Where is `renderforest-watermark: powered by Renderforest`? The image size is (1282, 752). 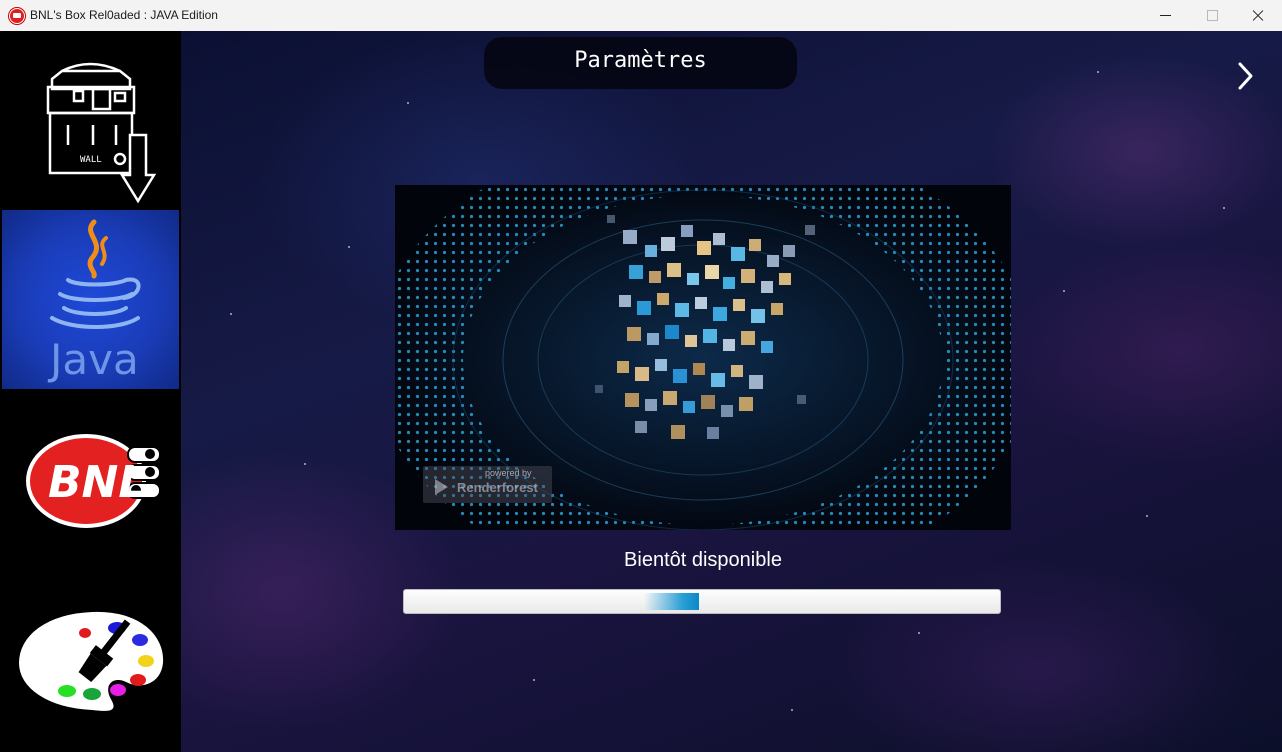 renderforest-watermark: powered by Renderforest is located at coordinates (487, 484).